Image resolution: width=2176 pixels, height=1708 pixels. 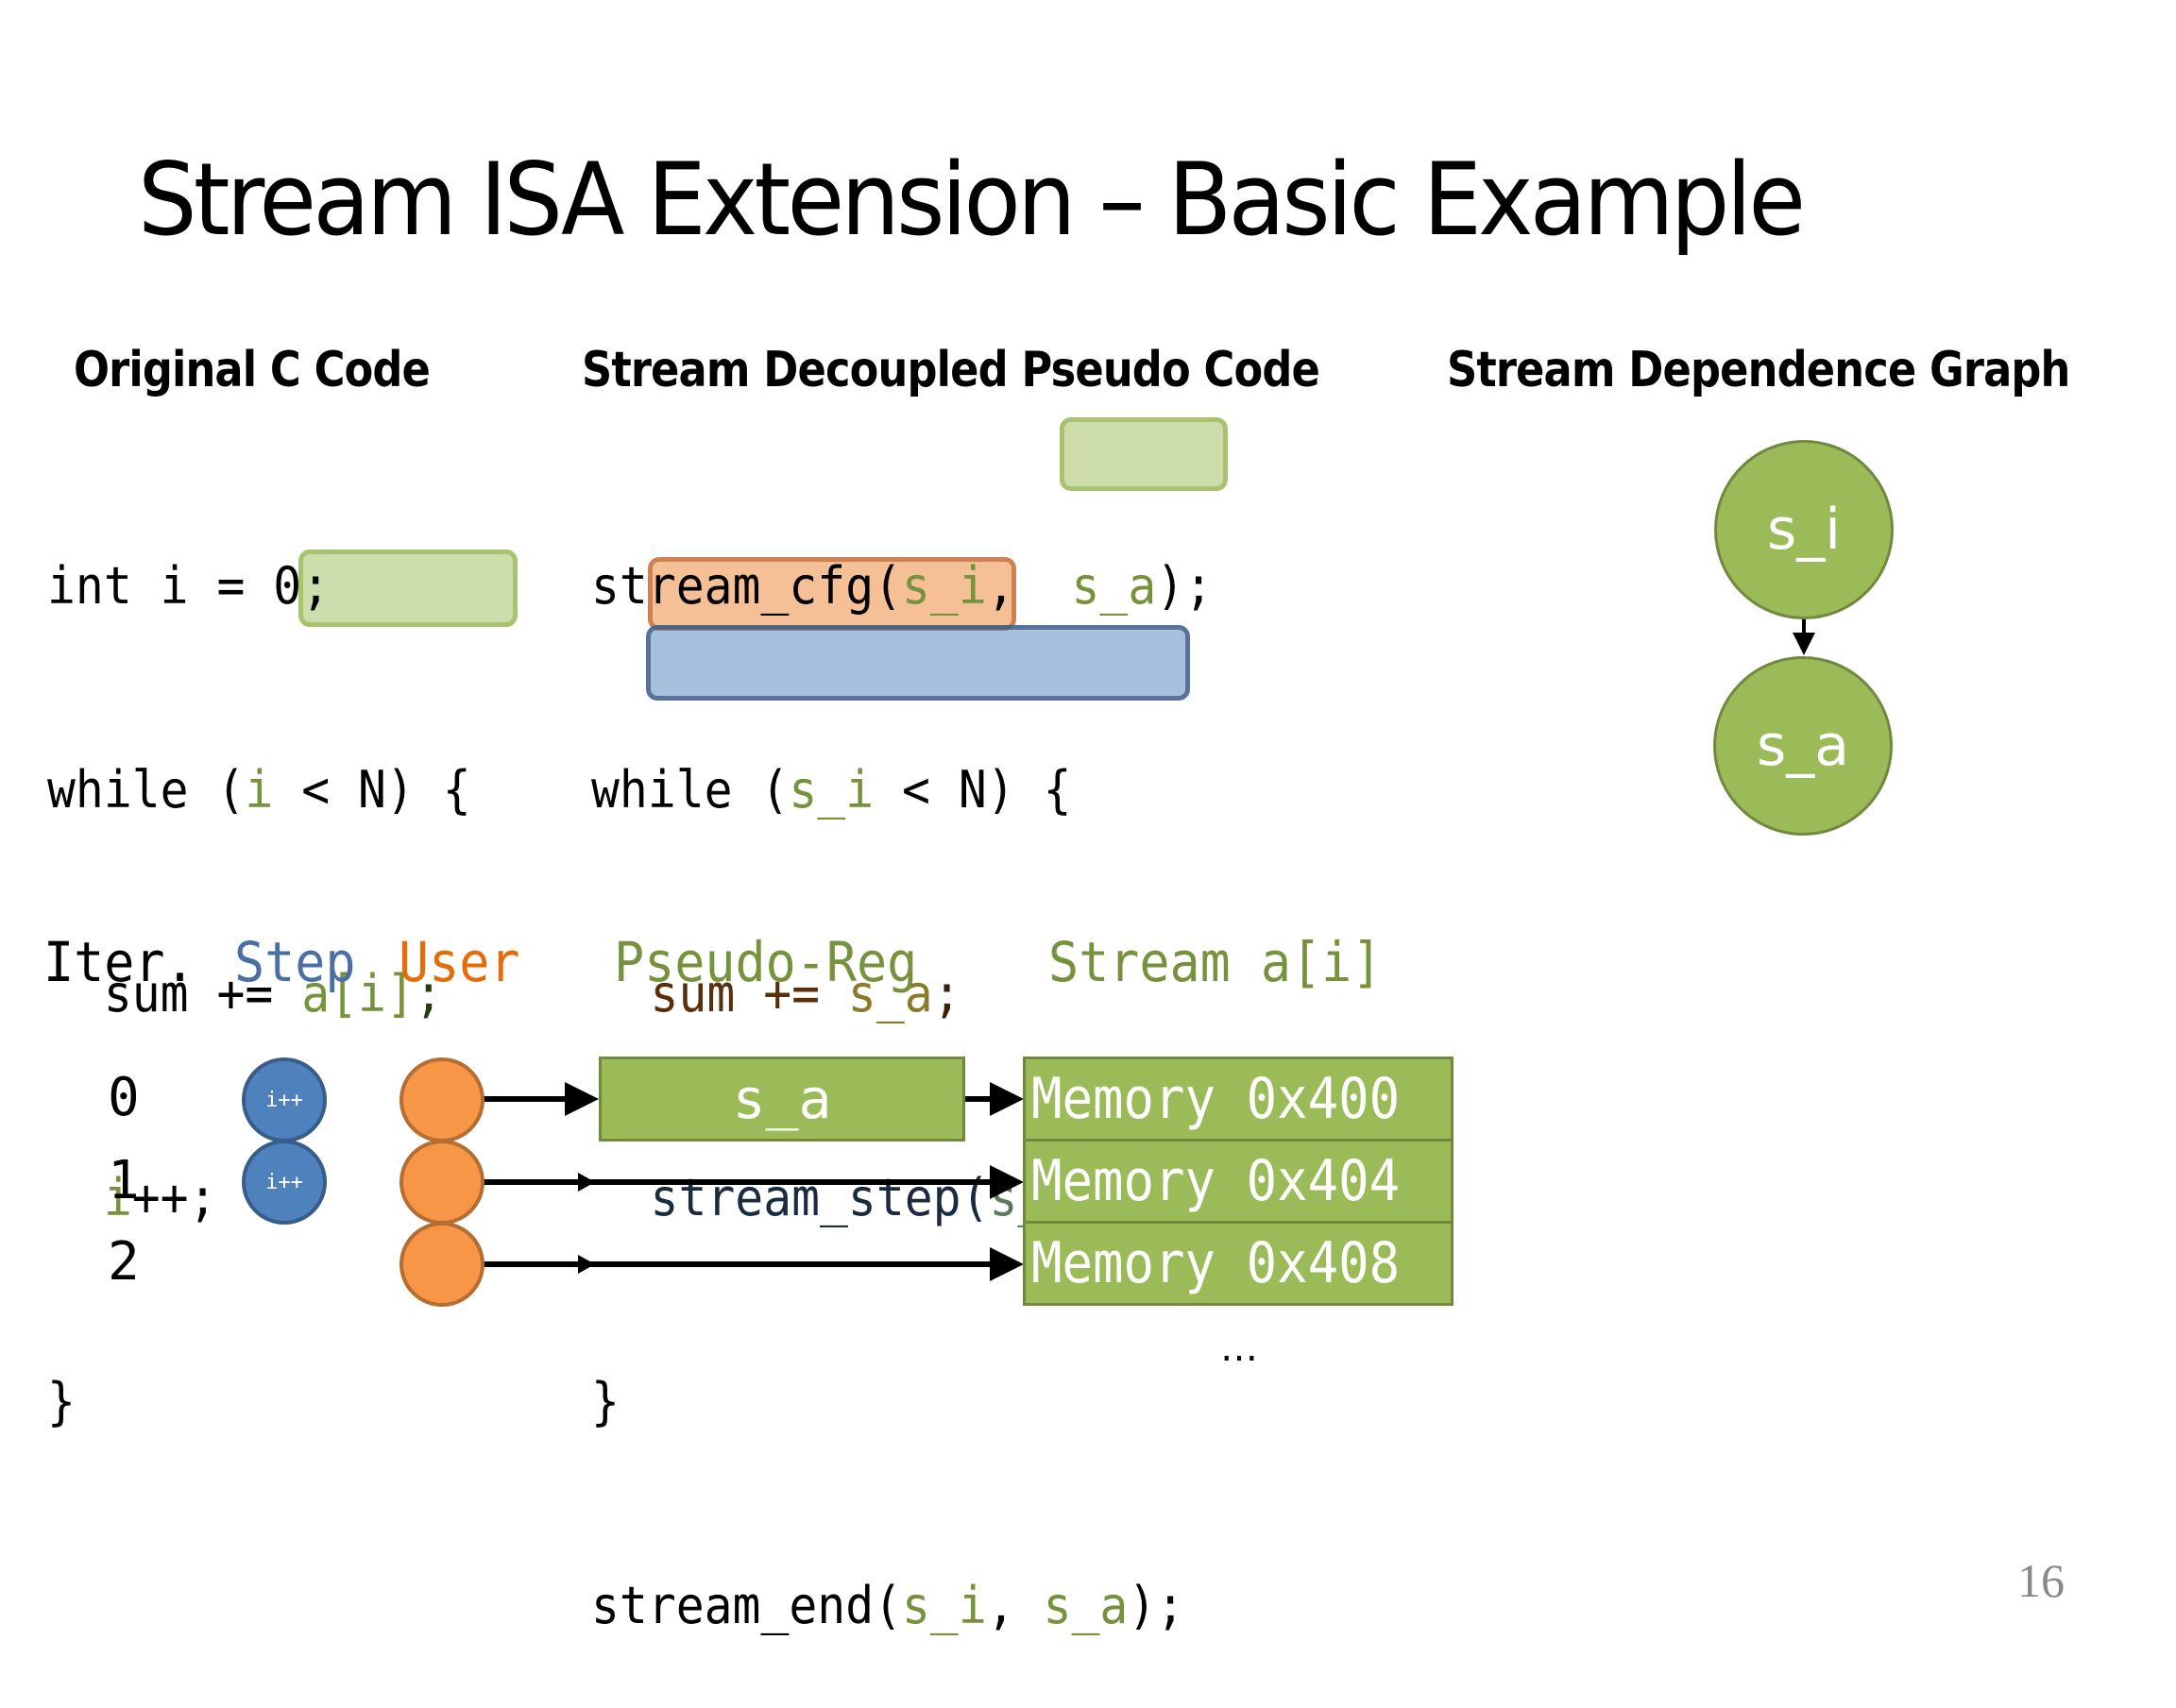 What do you see at coordinates (119, 962) in the screenshot?
I see `col-header-iter: Iter.` at bounding box center [119, 962].